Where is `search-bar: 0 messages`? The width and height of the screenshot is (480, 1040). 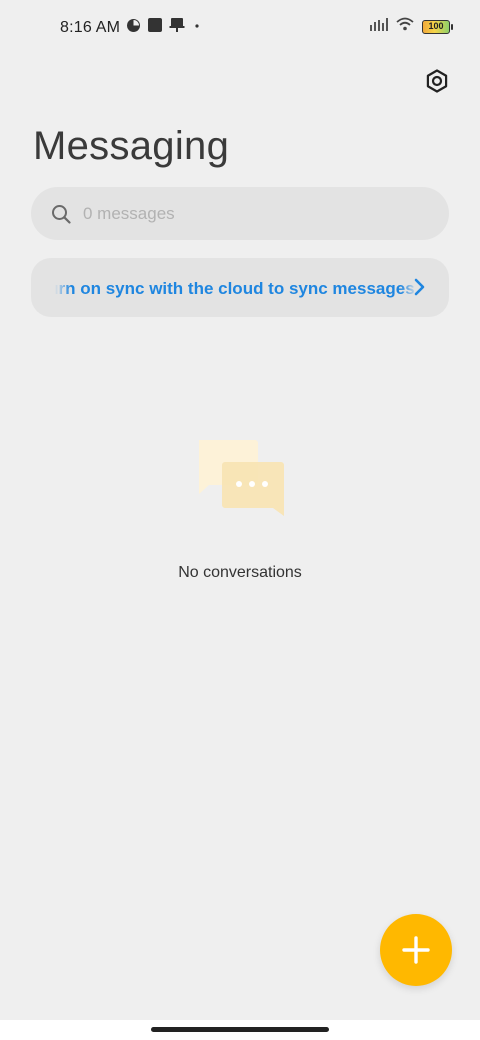
search-bar: 0 messages is located at coordinates (240, 213).